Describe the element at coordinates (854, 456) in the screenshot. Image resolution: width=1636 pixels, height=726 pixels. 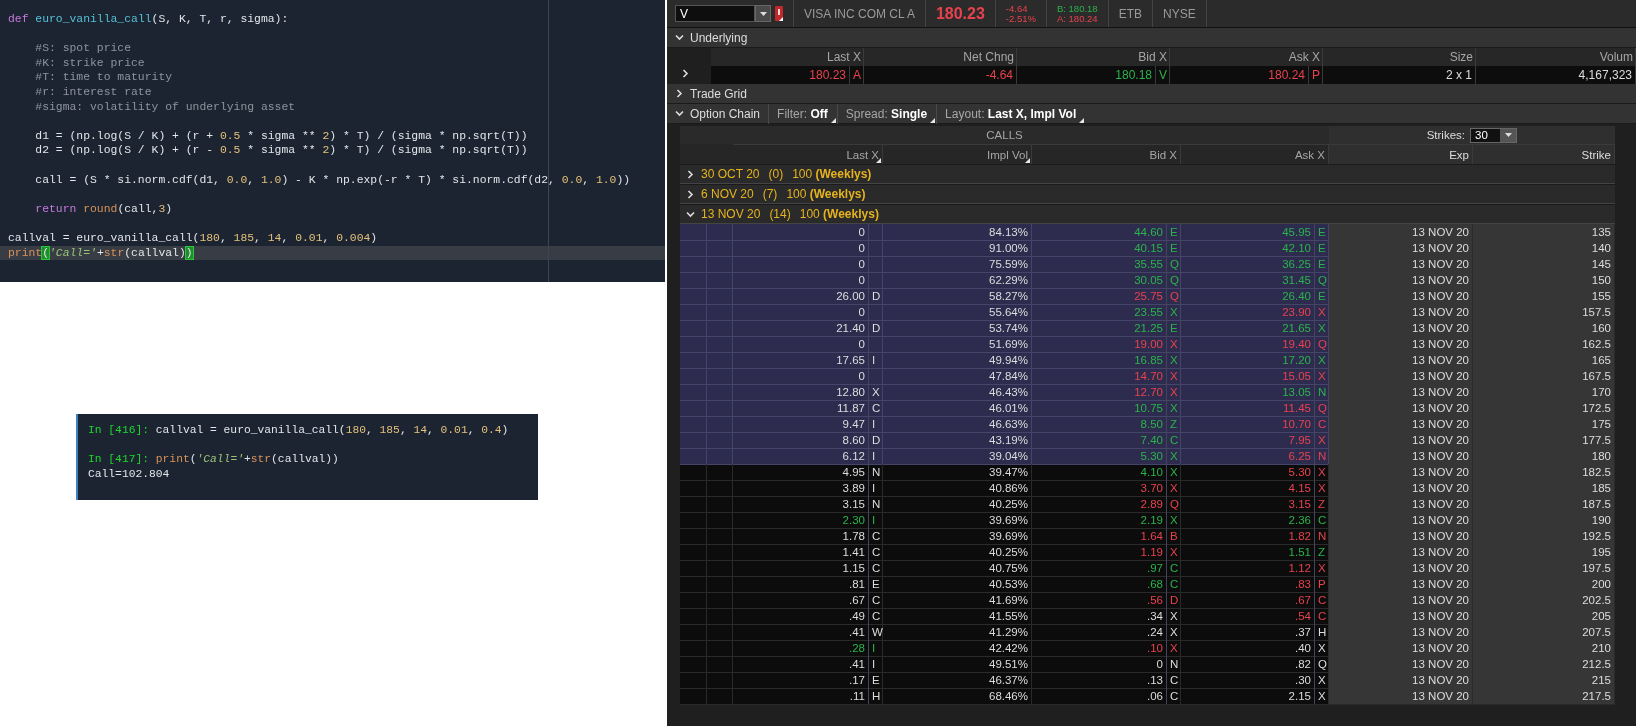
I see `last-price: 6.12` at that location.